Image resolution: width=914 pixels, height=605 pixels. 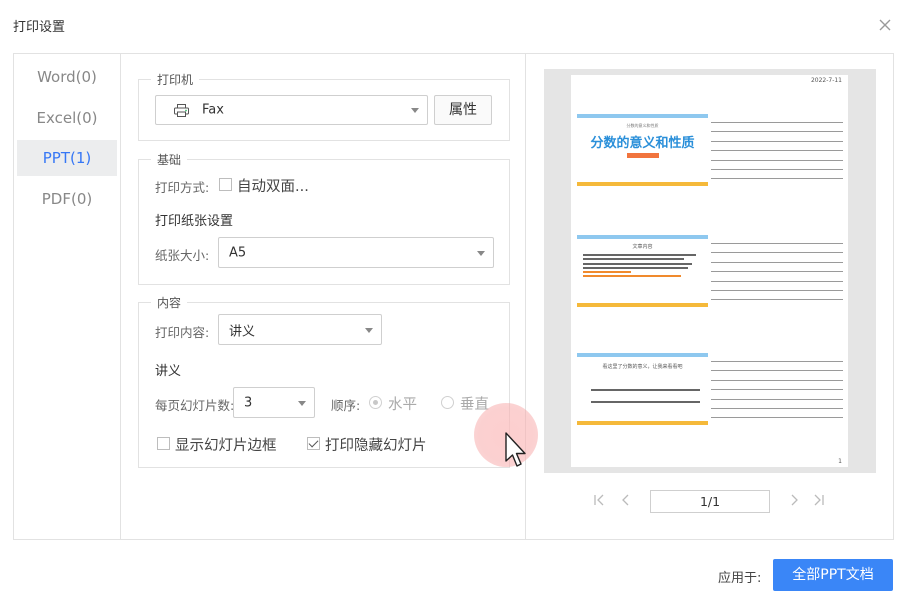 I want to click on show-border-checkbox, so click(x=163, y=443).